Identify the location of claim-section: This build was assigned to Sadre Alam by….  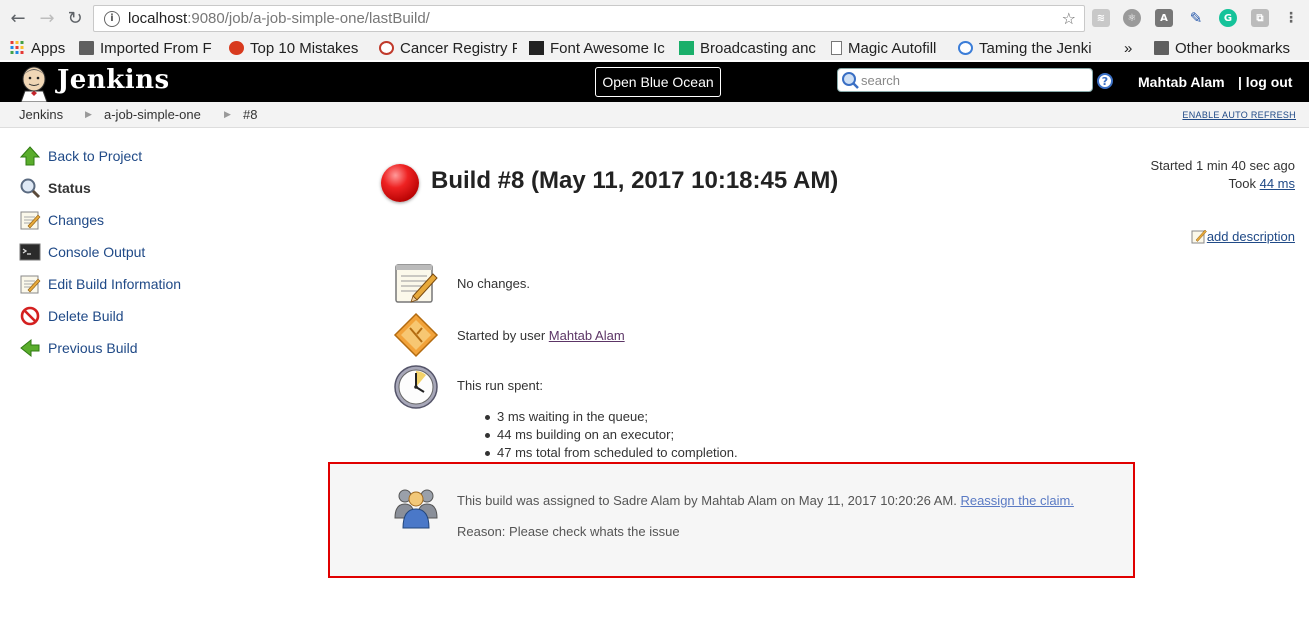
(731, 520).